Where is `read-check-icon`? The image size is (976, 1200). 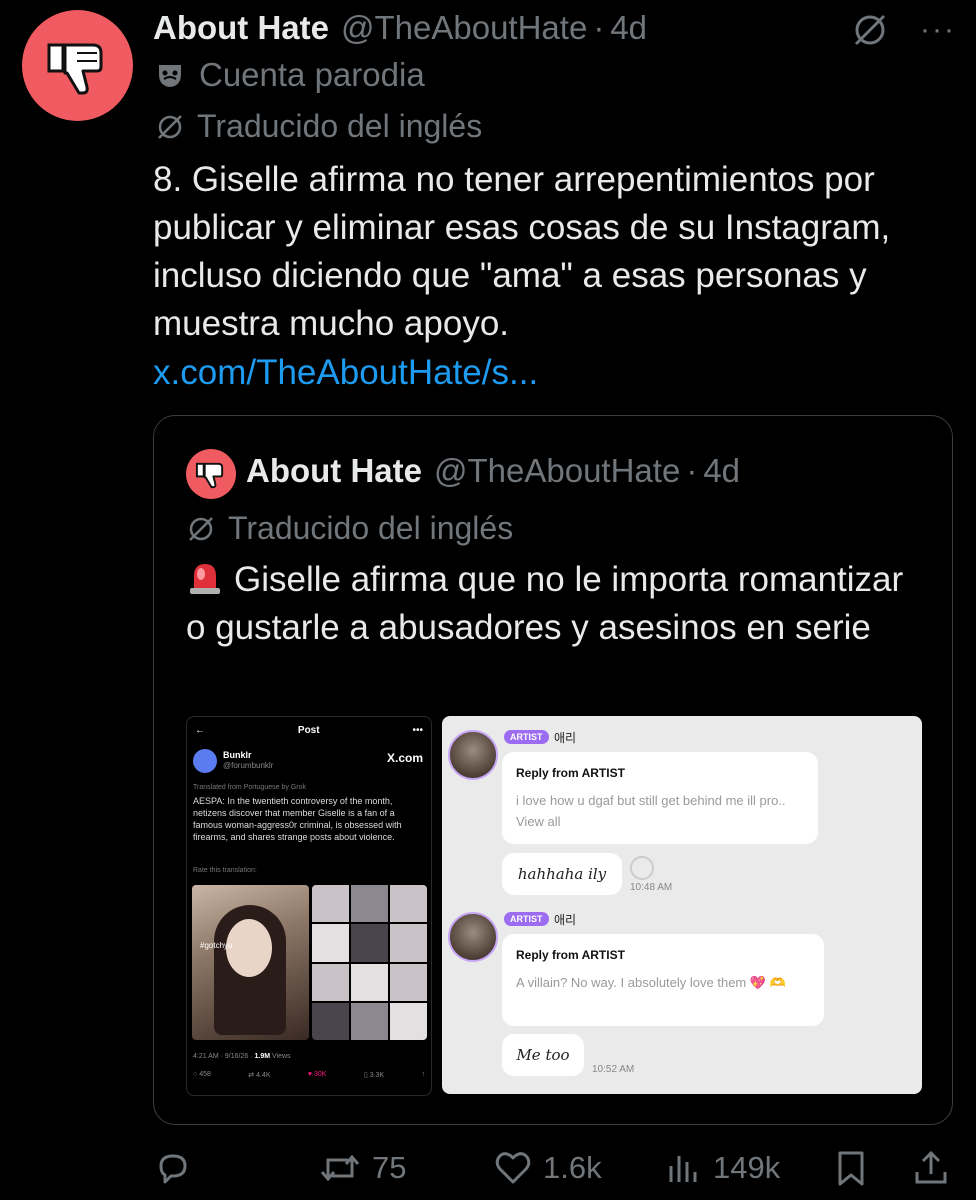
read-check-icon is located at coordinates (642, 868).